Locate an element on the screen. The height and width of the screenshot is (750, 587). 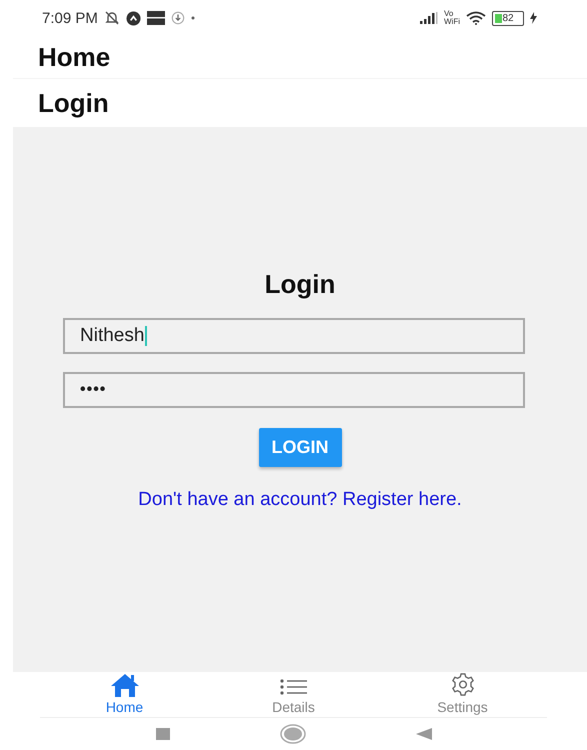
home-circle-icon is located at coordinates (293, 734).